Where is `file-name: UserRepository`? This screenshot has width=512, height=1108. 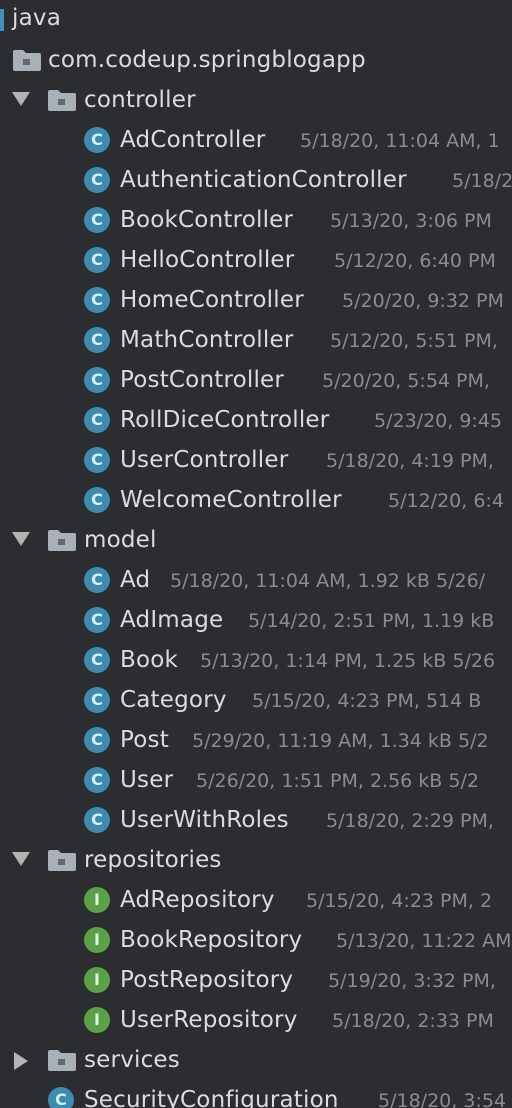 file-name: UserRepository is located at coordinates (209, 1020).